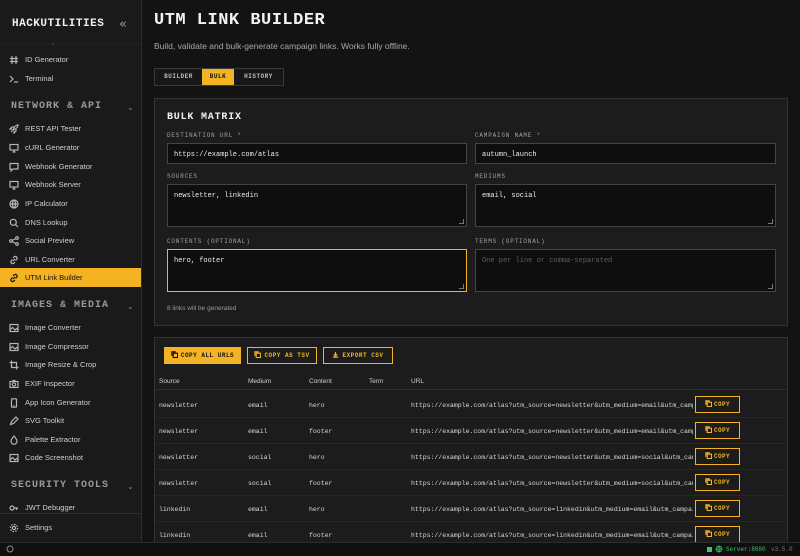  What do you see at coordinates (547, 261) in the screenshot?
I see `terms-placeholder: One per line or comma-separated` at bounding box center [547, 261].